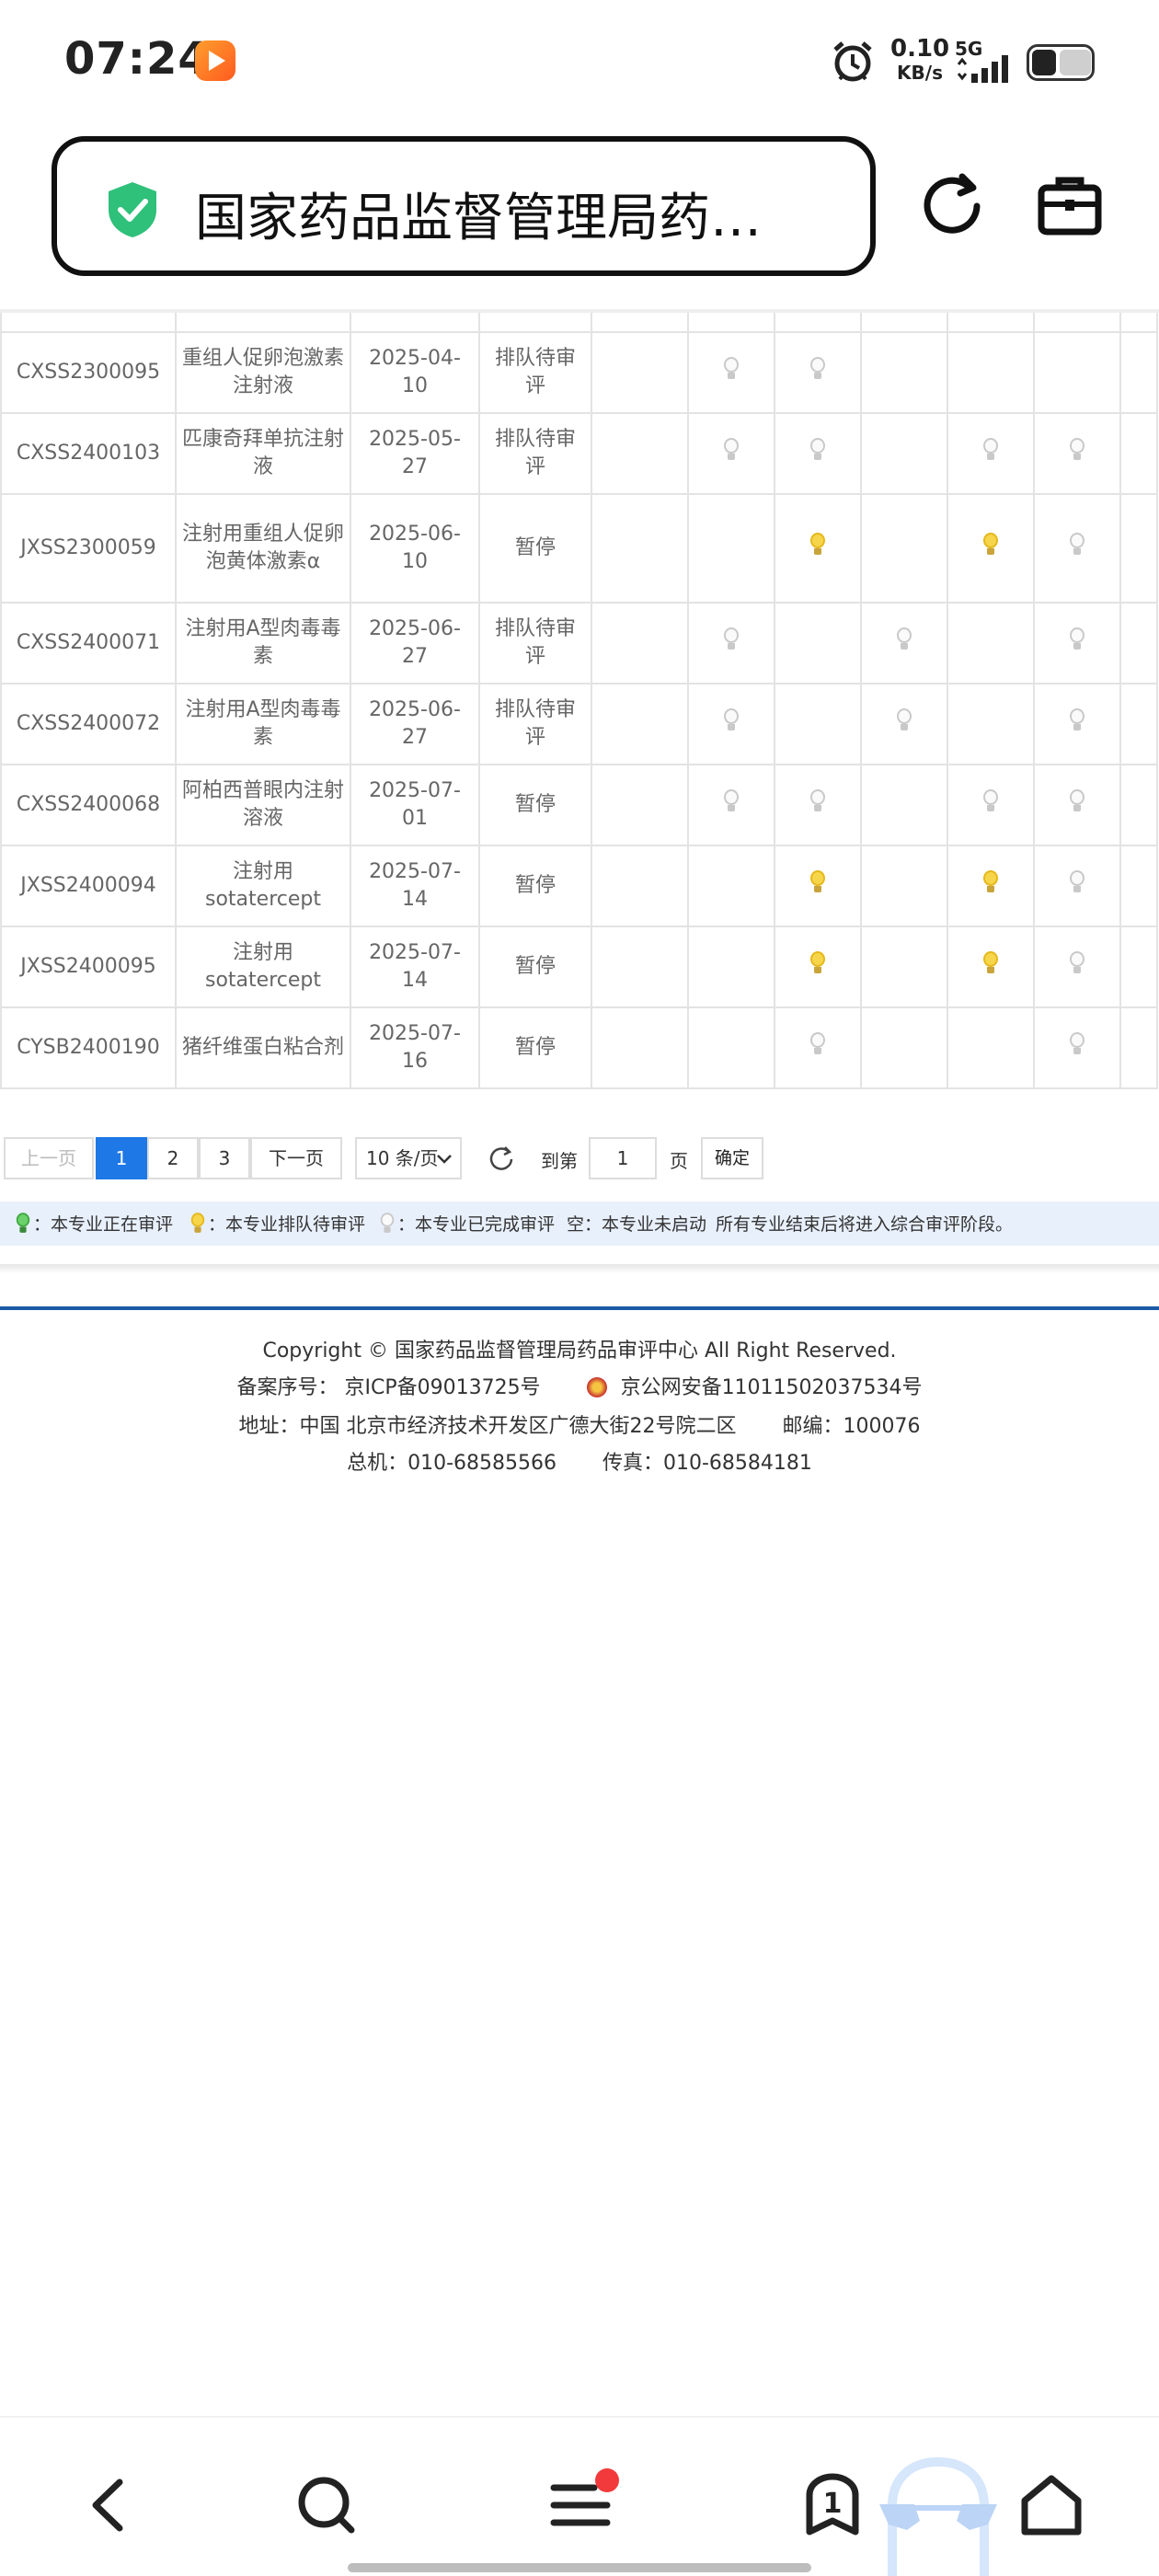  Describe the element at coordinates (579, 548) in the screenshot. I see `table-row: JXSS2300059 注射用重组人促卵泡黄体激素α 2025-06-10 暂停` at that location.